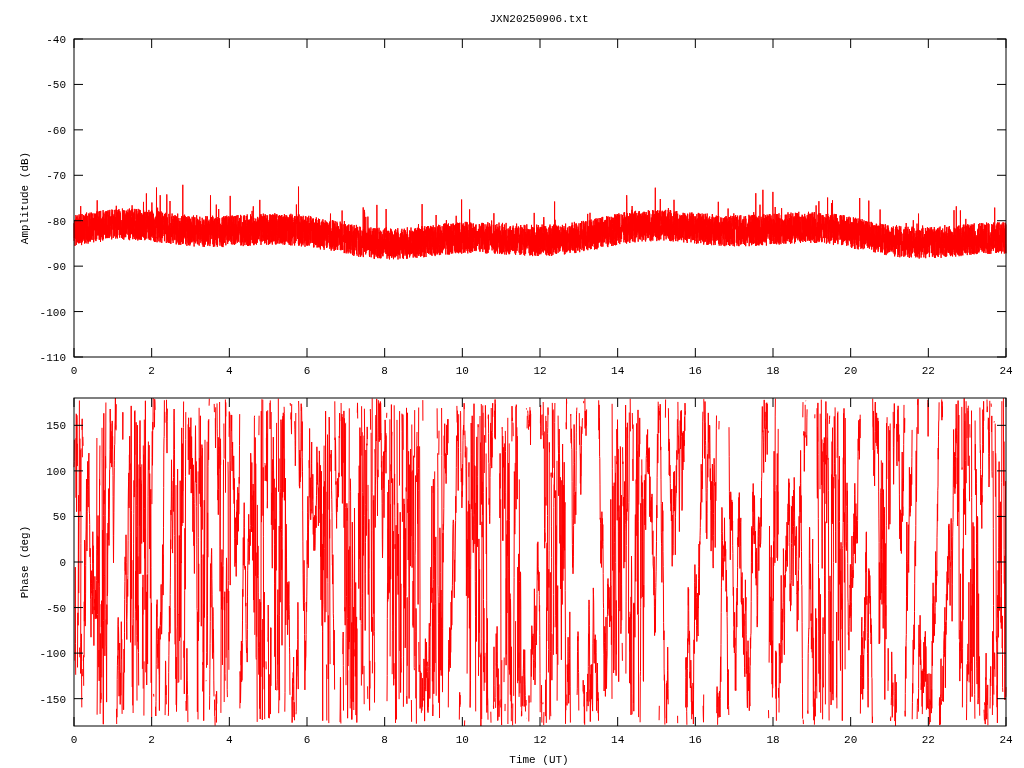  I want to click on y-tick-label: -90, so click(56, 267).